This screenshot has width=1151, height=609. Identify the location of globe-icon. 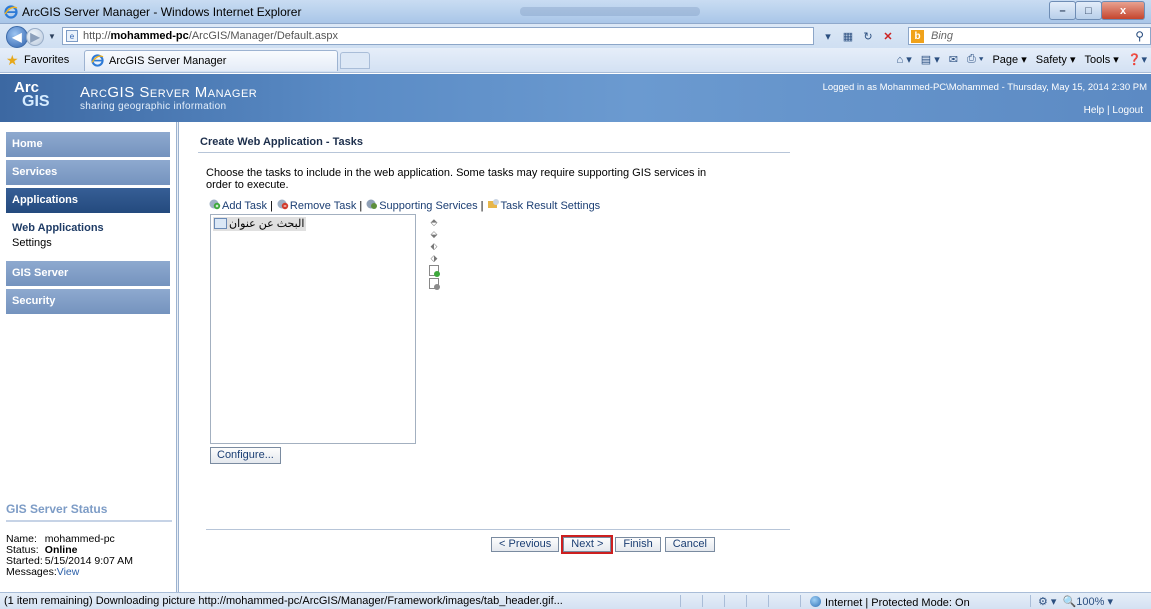
(815, 601).